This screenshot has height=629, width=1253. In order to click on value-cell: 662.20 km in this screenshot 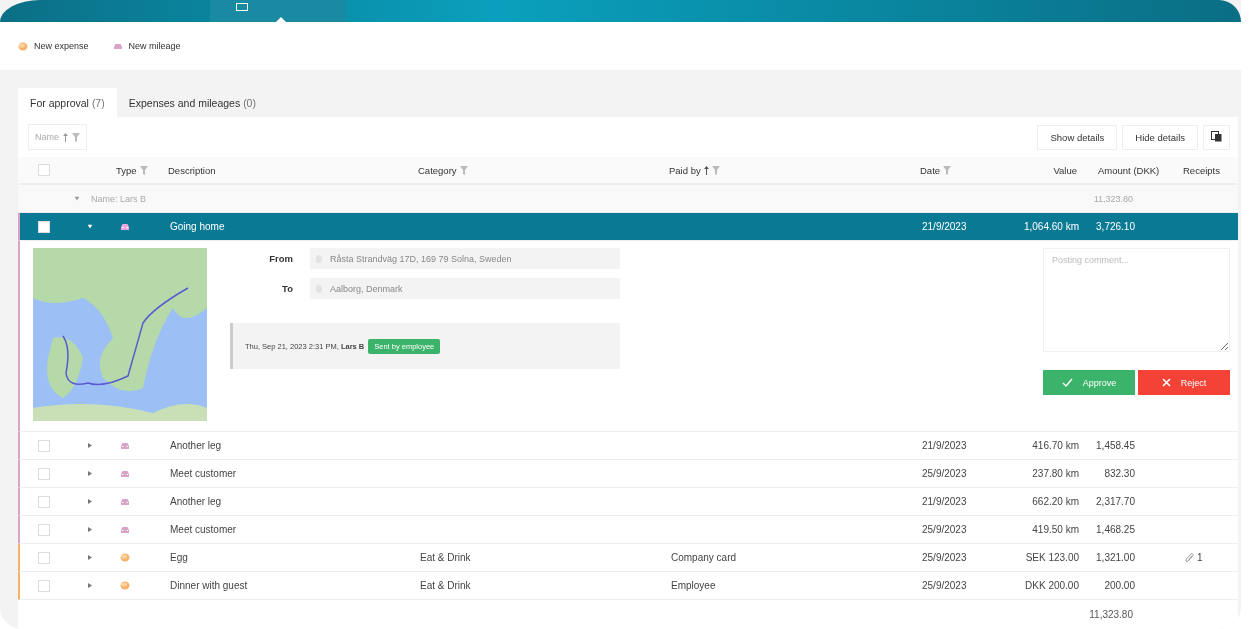, I will do `click(1055, 501)`.